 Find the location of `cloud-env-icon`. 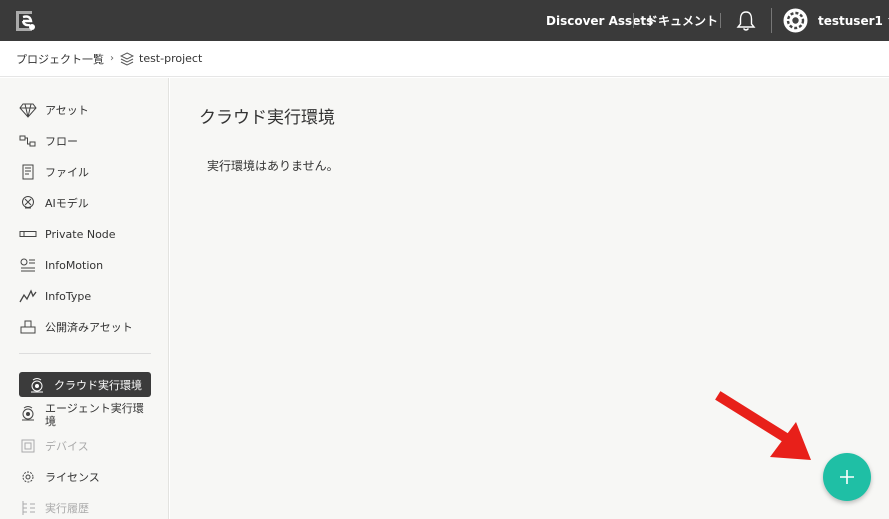

cloud-env-icon is located at coordinates (37, 384).